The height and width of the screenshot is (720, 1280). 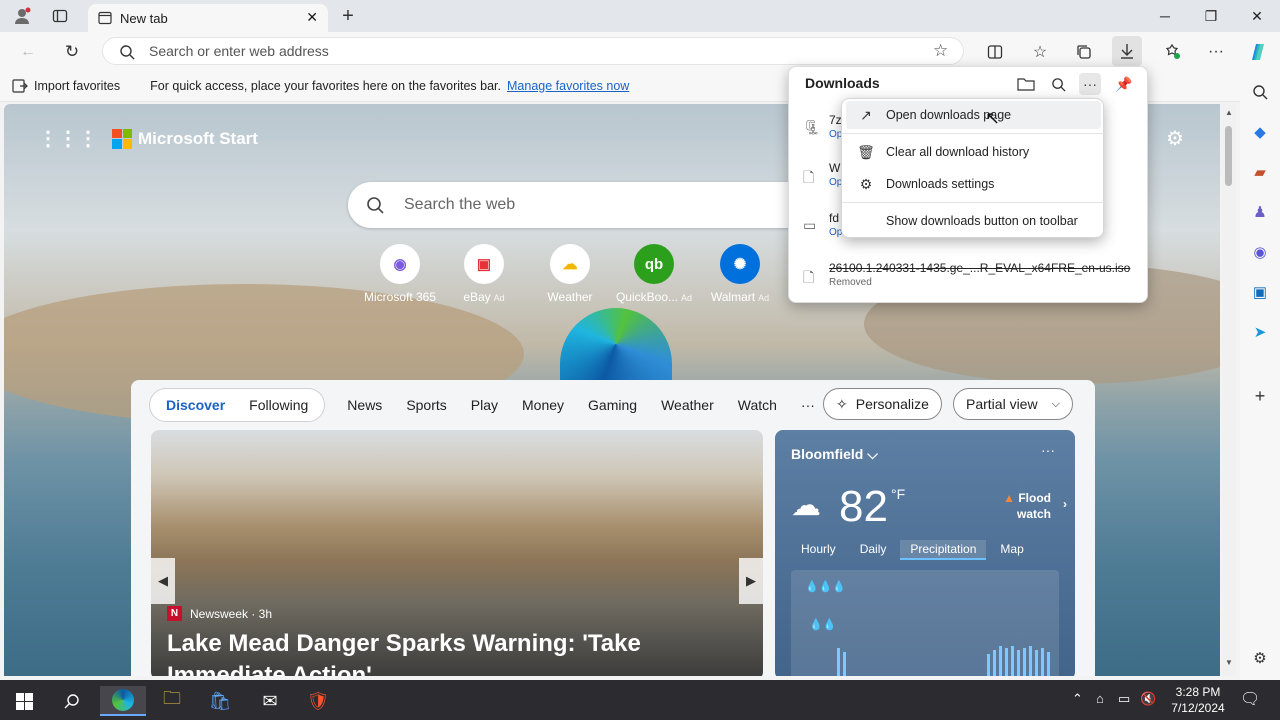 I want to click on category-weather: Weather, so click(x=687, y=405).